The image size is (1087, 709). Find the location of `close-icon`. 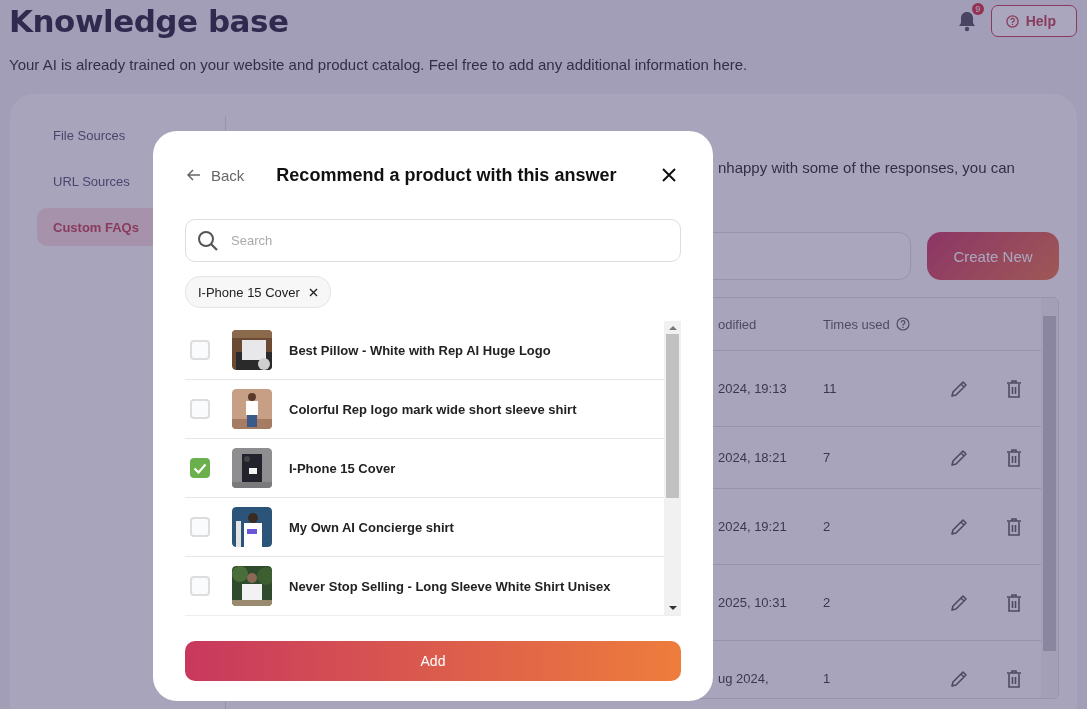

close-icon is located at coordinates (669, 175).